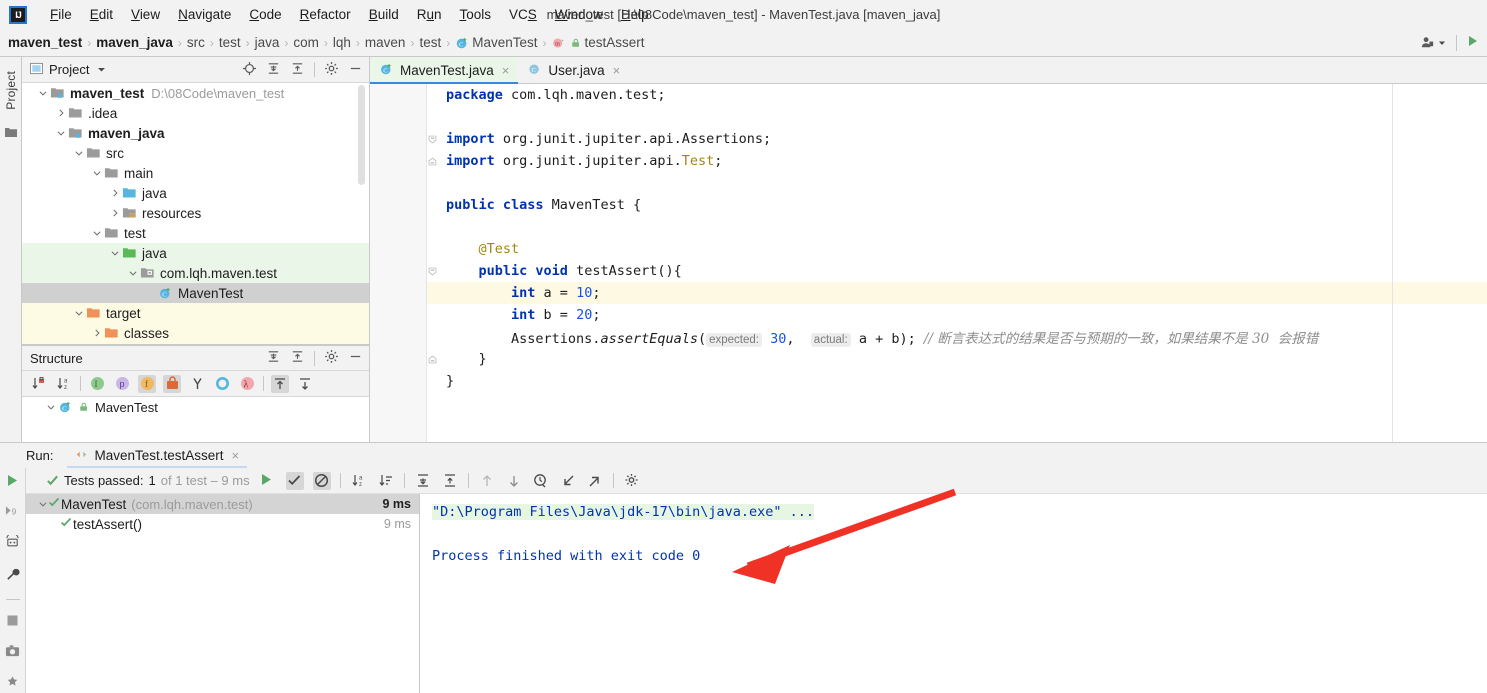 This screenshot has width=1487, height=693. What do you see at coordinates (541, 481) in the screenshot?
I see `test-history-icon` at bounding box center [541, 481].